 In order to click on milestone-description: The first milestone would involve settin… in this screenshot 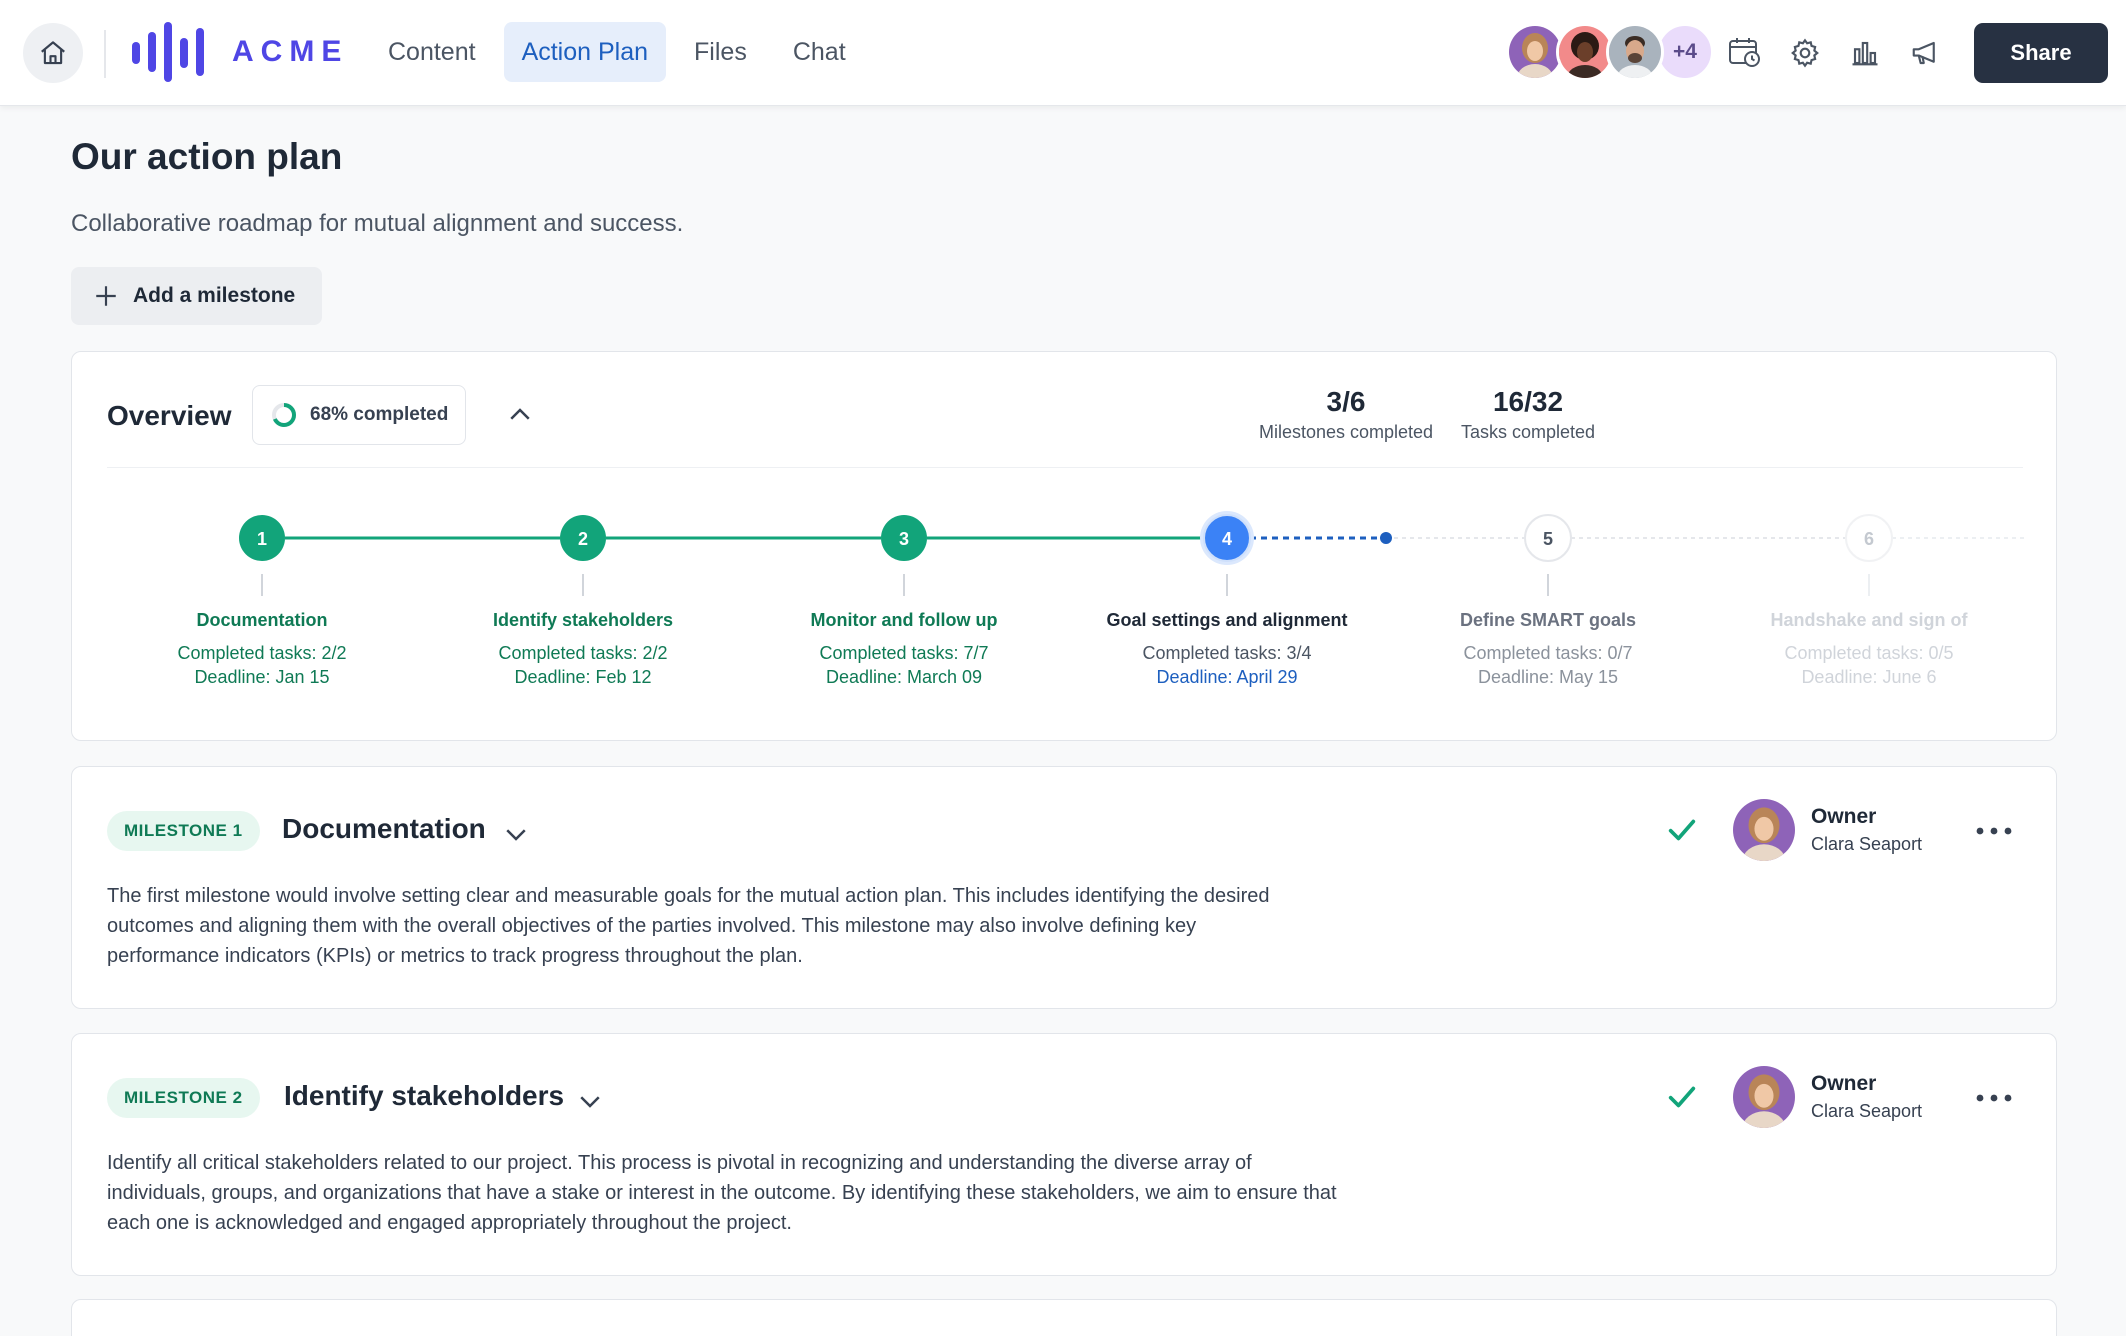, I will do `click(688, 926)`.